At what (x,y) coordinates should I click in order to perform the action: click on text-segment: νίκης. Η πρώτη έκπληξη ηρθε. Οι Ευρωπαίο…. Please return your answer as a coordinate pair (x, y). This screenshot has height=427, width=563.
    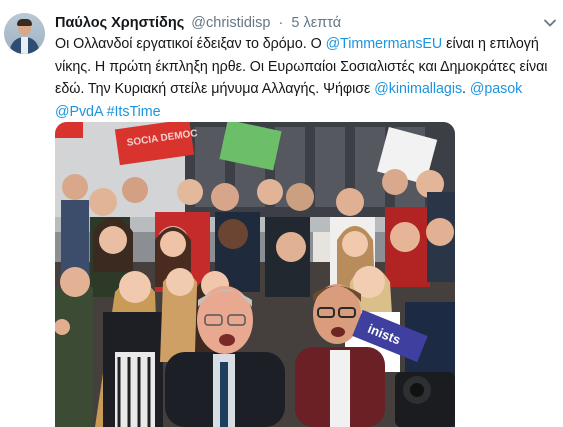
    Looking at the image, I should click on (301, 66).